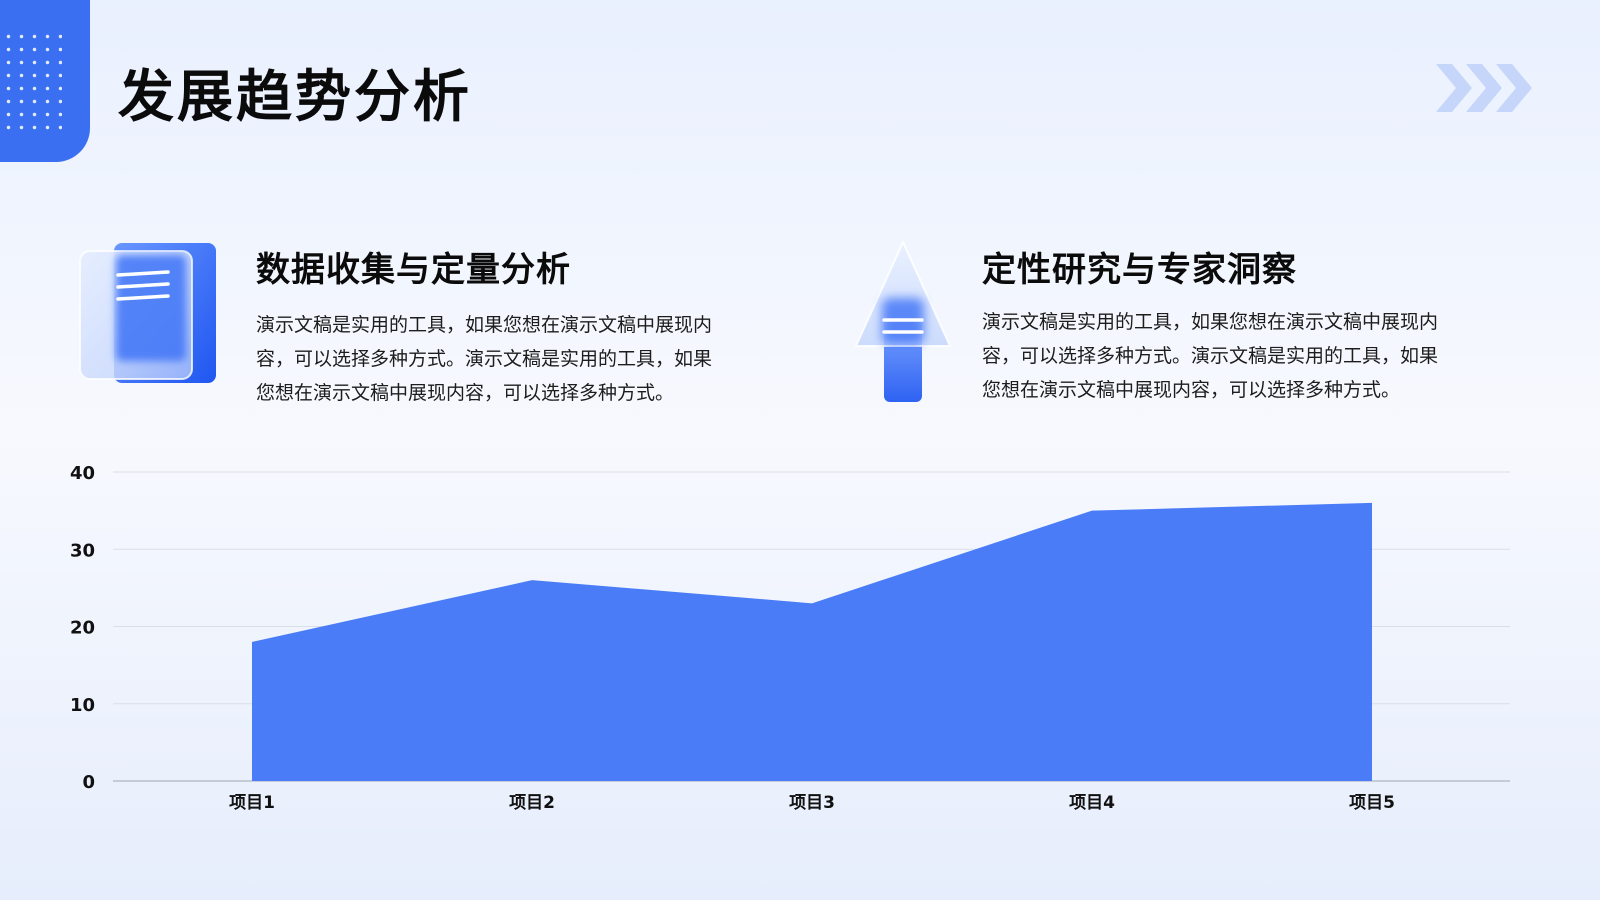 The width and height of the screenshot is (1600, 900). Describe the element at coordinates (88, 782) in the screenshot. I see `y-tick-label: 0` at that location.